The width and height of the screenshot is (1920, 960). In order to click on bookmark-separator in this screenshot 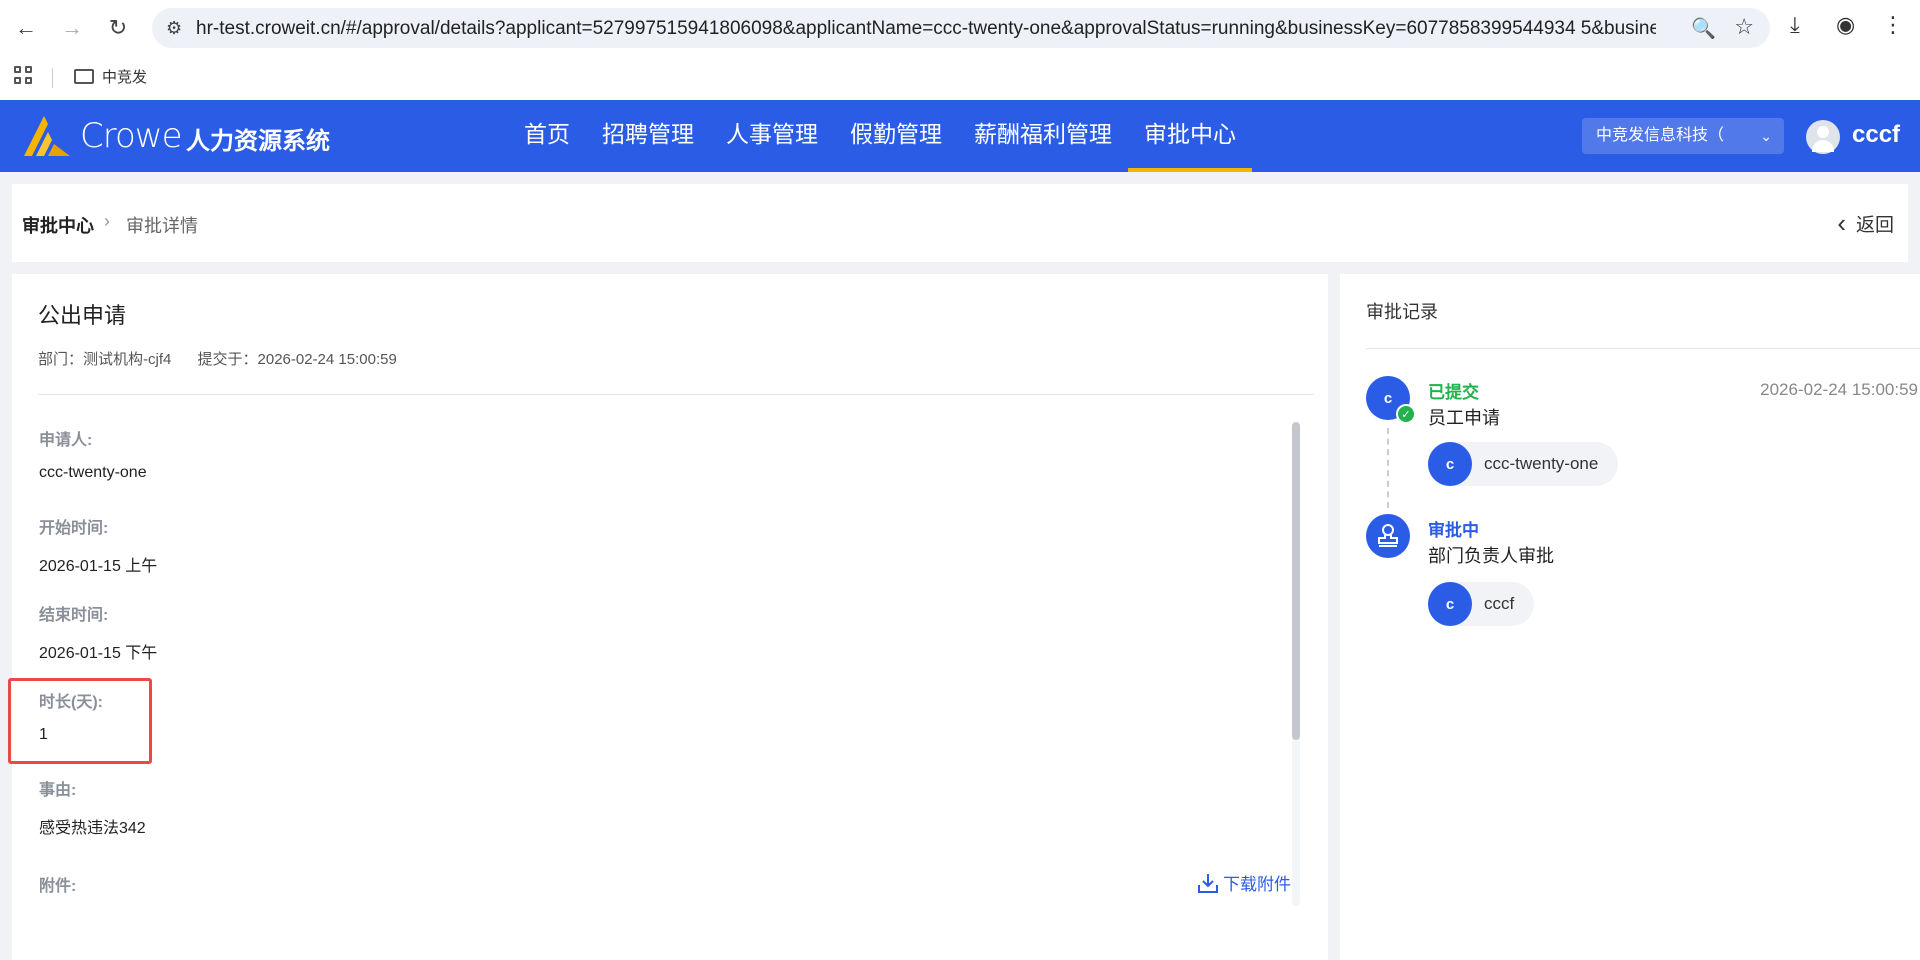, I will do `click(52, 78)`.